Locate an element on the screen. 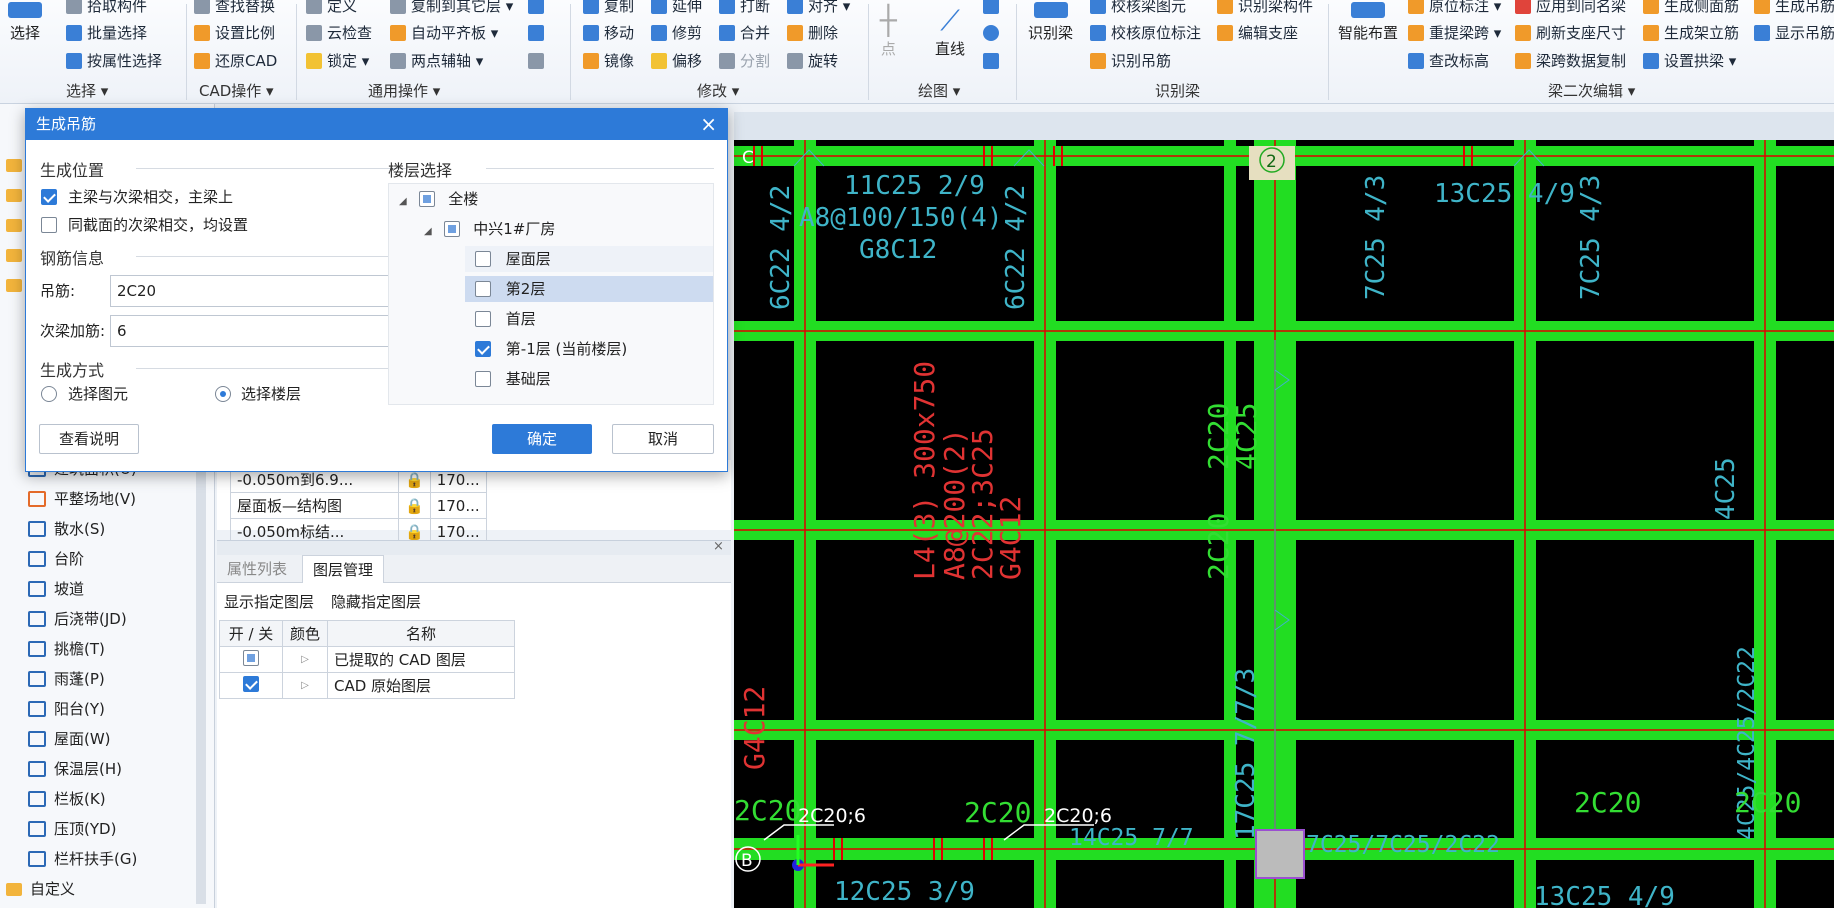 The width and height of the screenshot is (1834, 908). tree-node-floor: 首层 is located at coordinates (500, 319).